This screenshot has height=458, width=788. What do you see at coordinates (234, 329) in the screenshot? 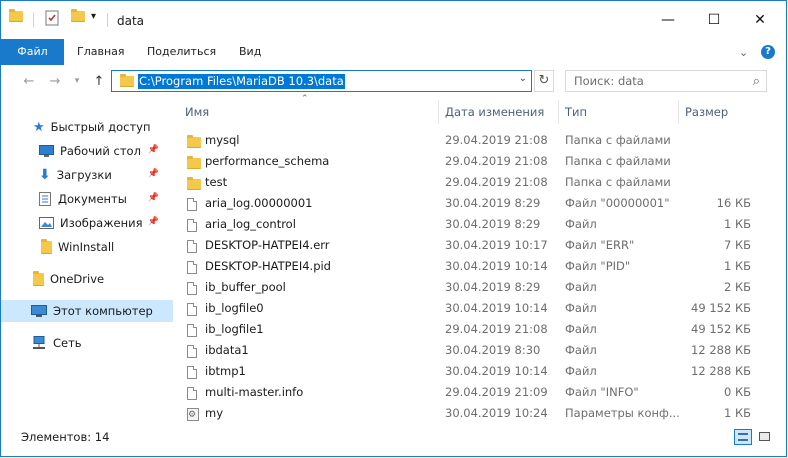
I see `file-name: ib_logfile1` at bounding box center [234, 329].